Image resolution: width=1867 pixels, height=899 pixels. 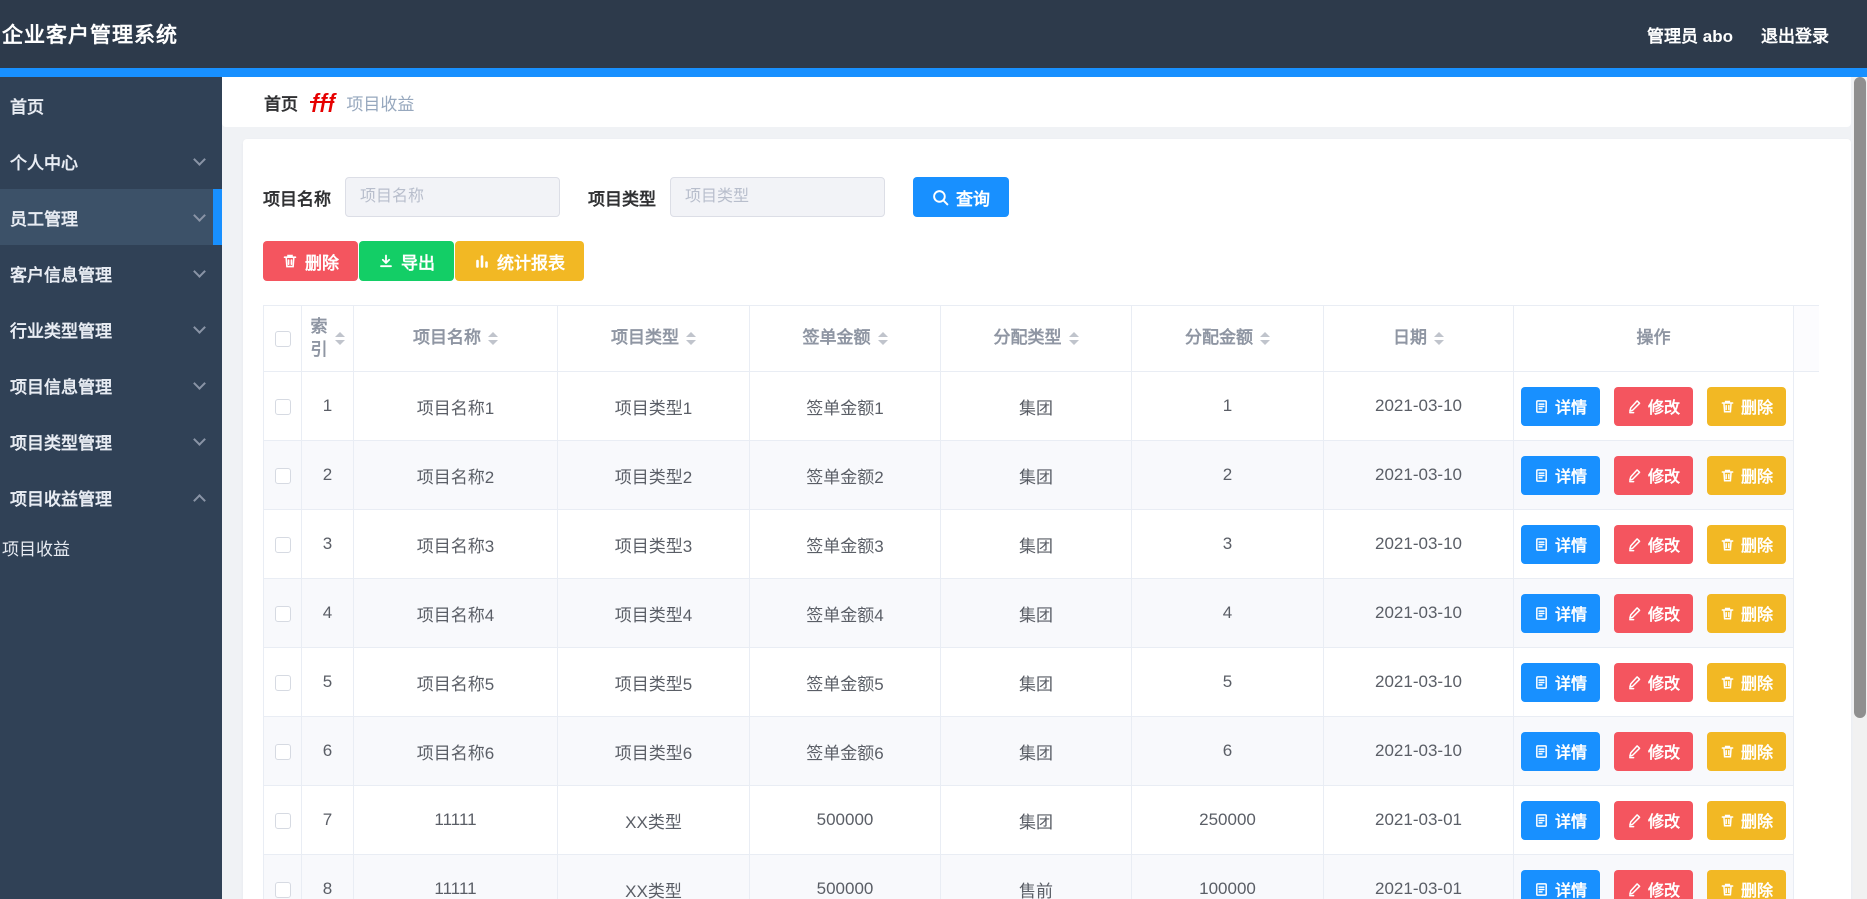 I want to click on sidebar-item-project-type: 项目类型管理, so click(x=111, y=441).